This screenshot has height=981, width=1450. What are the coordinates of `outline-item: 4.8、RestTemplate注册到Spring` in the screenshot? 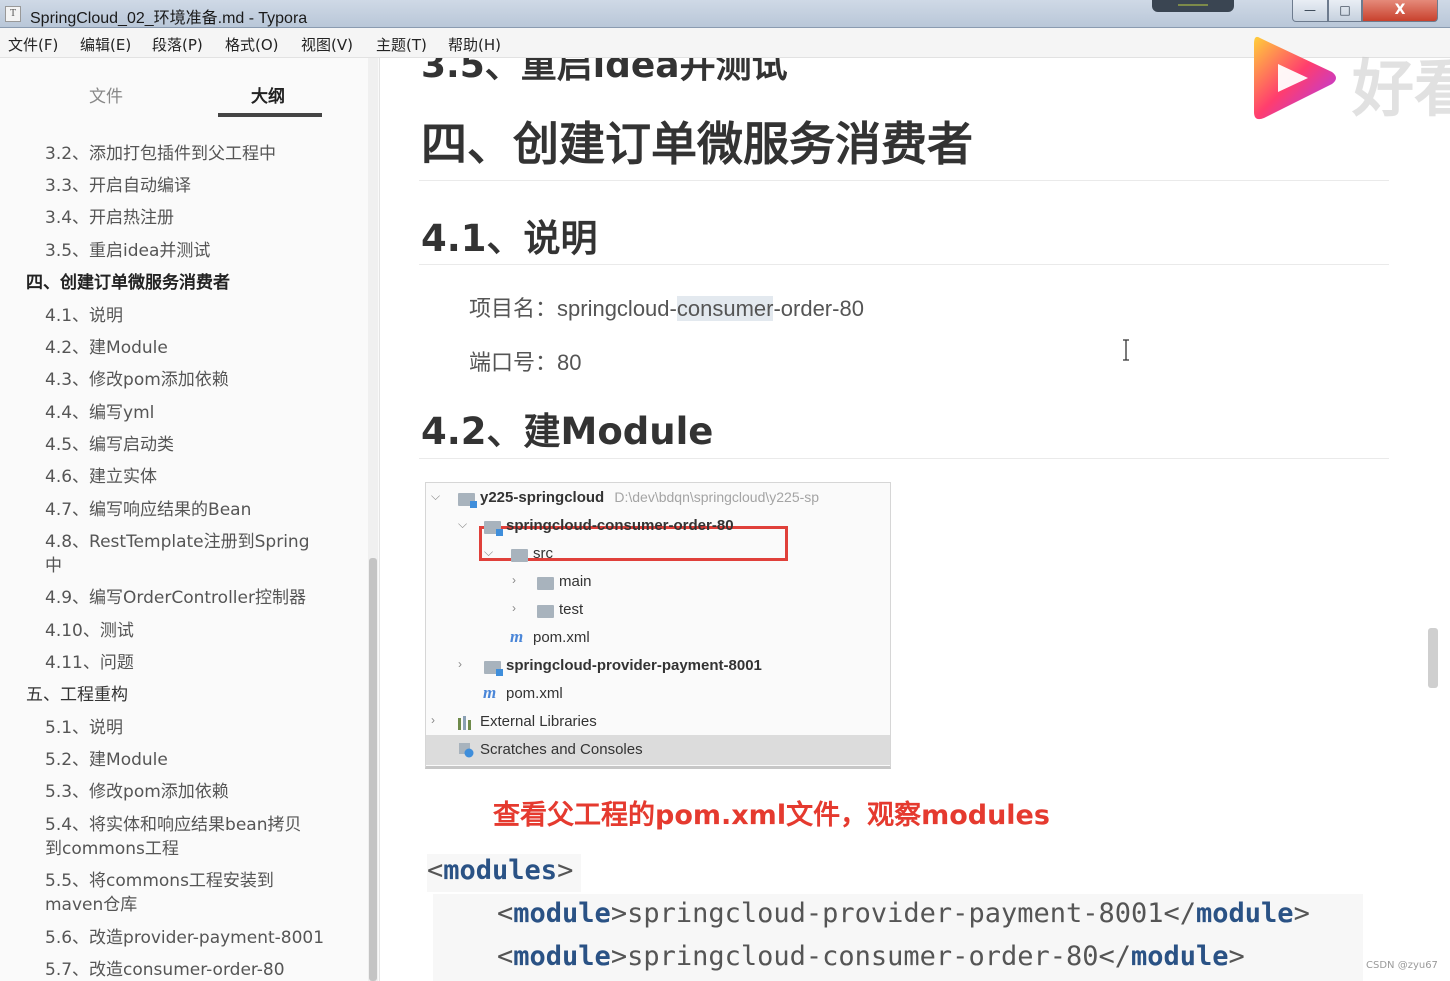 It's located at (177, 542).